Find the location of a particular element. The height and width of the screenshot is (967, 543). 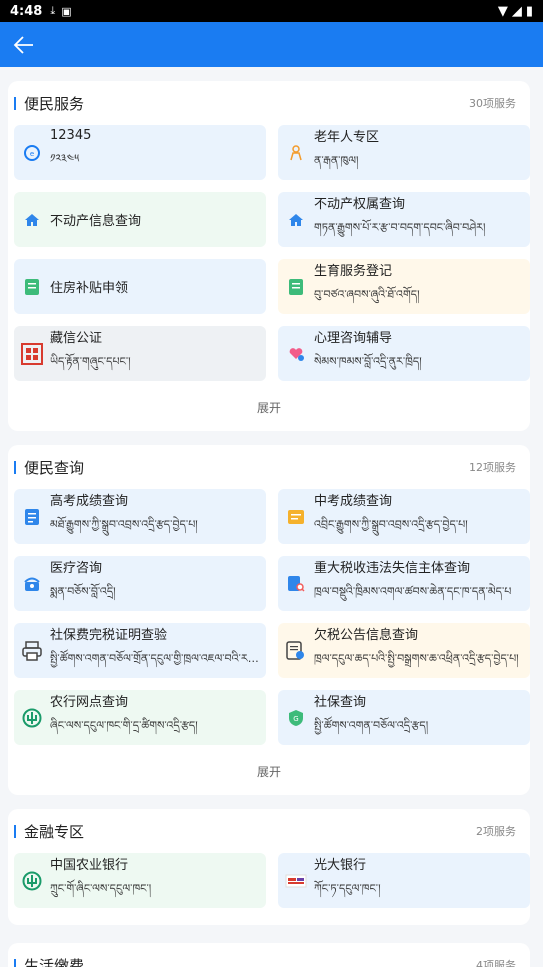

service-card-sublabel: སྨན་བཅོས་བློ་འདྲི། is located at coordinates (83, 591).